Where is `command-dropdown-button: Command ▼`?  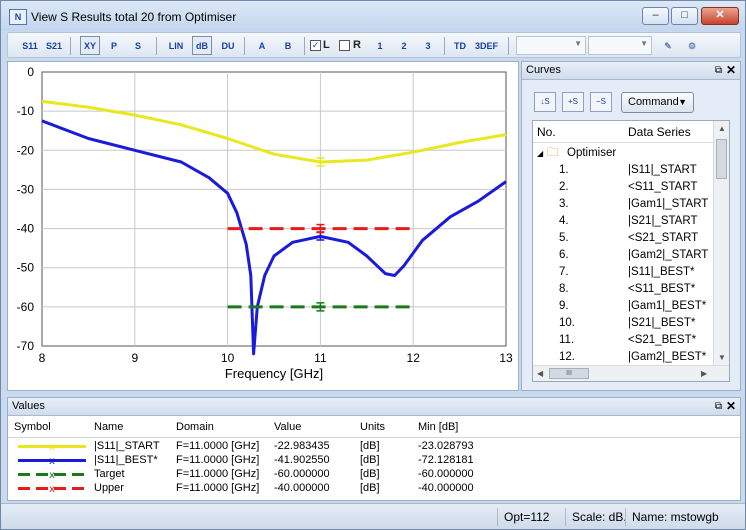
command-dropdown-button: Command ▼ is located at coordinates (657, 102).